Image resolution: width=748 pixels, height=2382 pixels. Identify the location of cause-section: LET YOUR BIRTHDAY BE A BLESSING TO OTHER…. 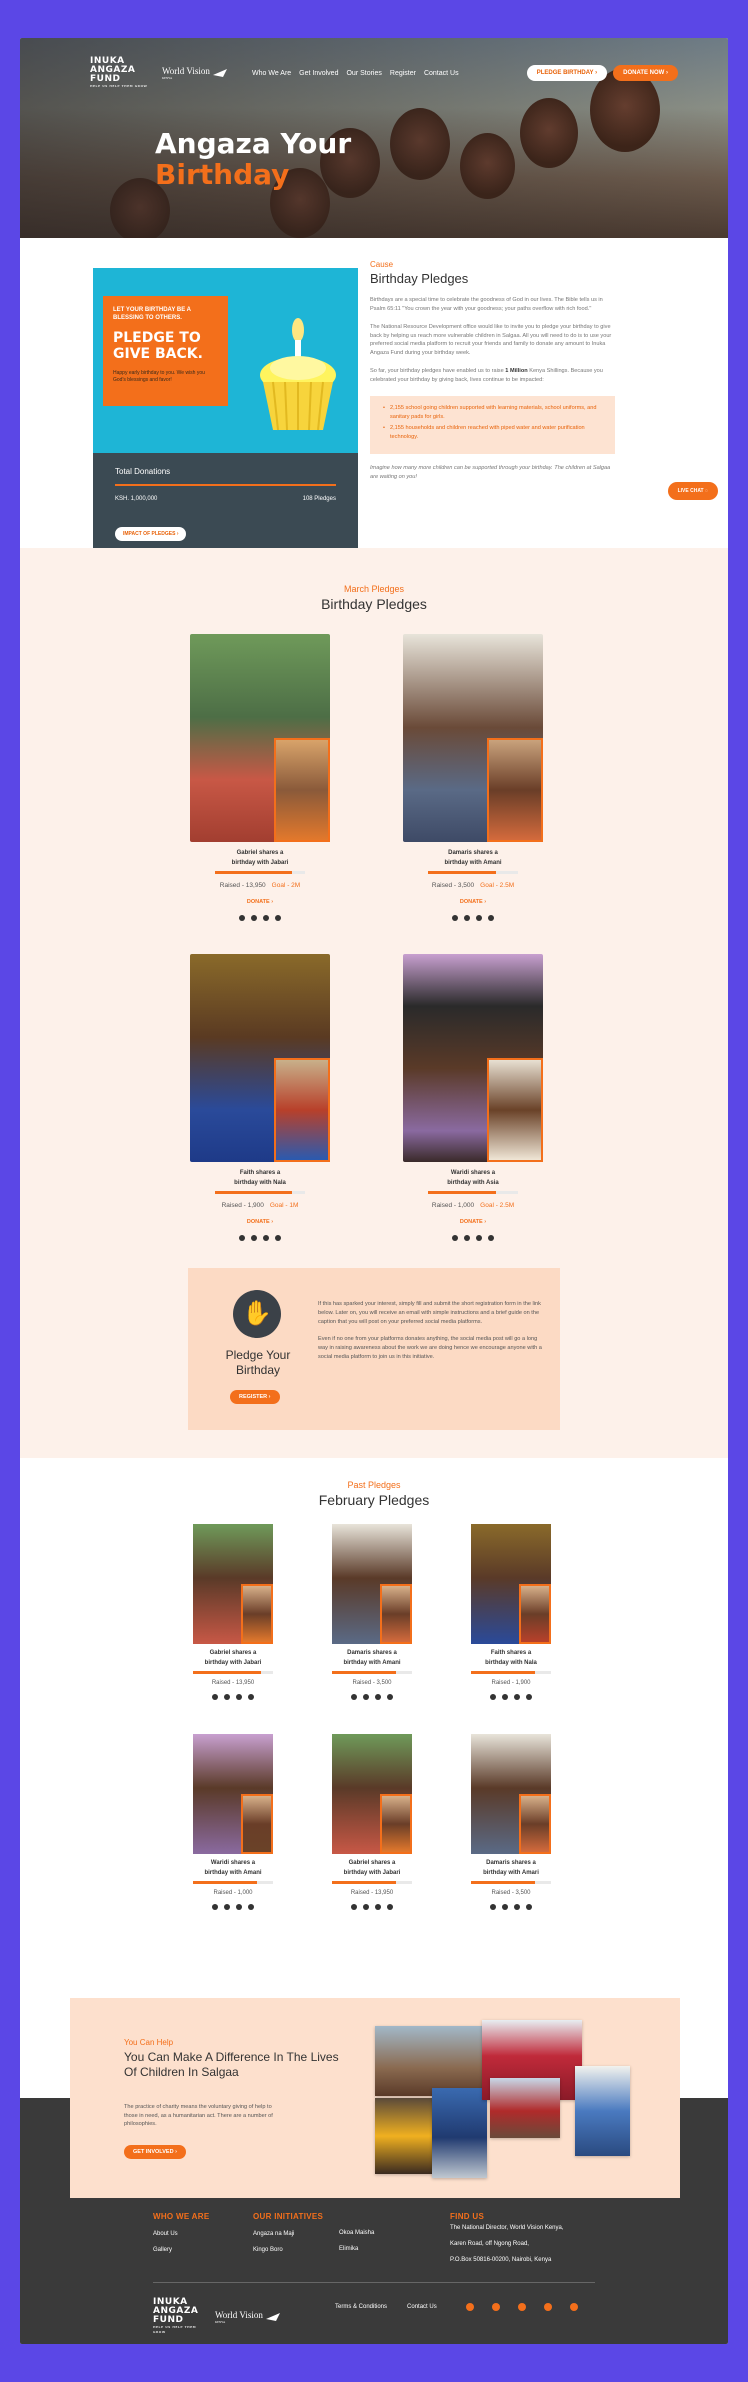
(374, 396).